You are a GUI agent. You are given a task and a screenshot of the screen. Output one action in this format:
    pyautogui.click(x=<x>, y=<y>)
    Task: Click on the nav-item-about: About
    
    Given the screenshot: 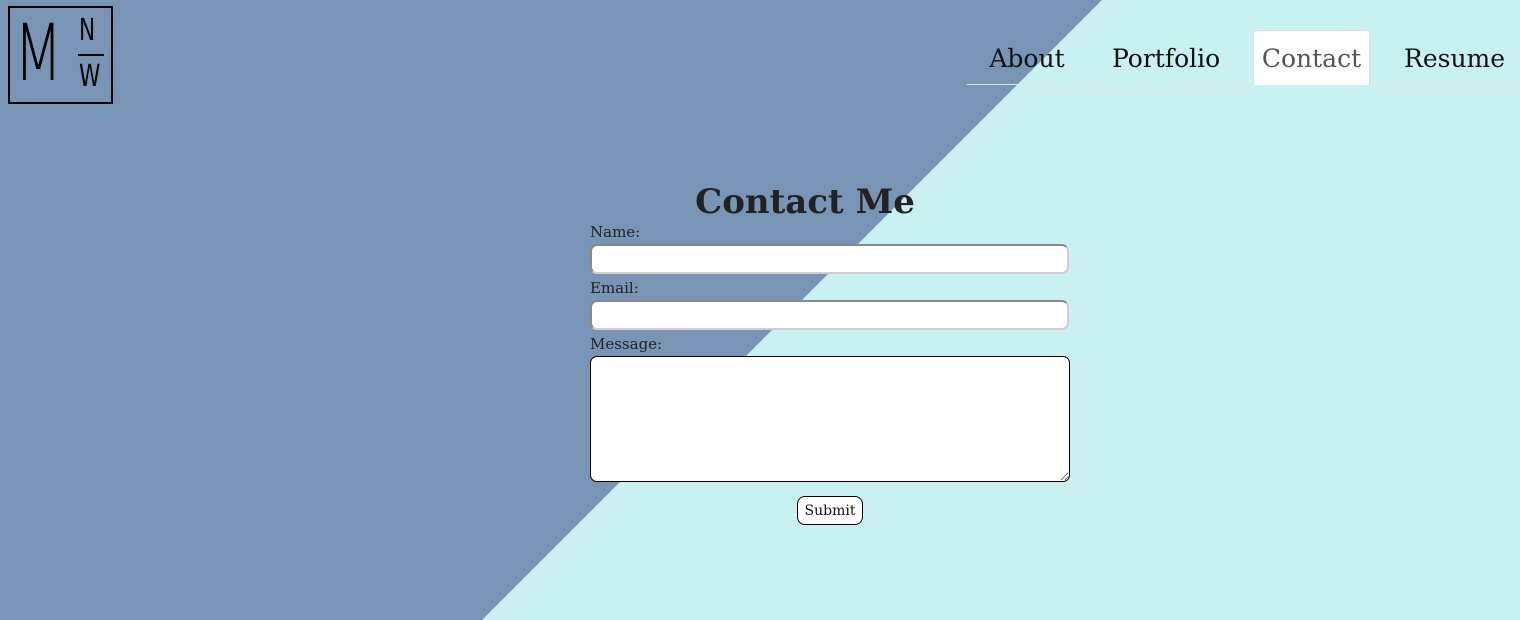 What is the action you would take?
    pyautogui.click(x=1027, y=57)
    